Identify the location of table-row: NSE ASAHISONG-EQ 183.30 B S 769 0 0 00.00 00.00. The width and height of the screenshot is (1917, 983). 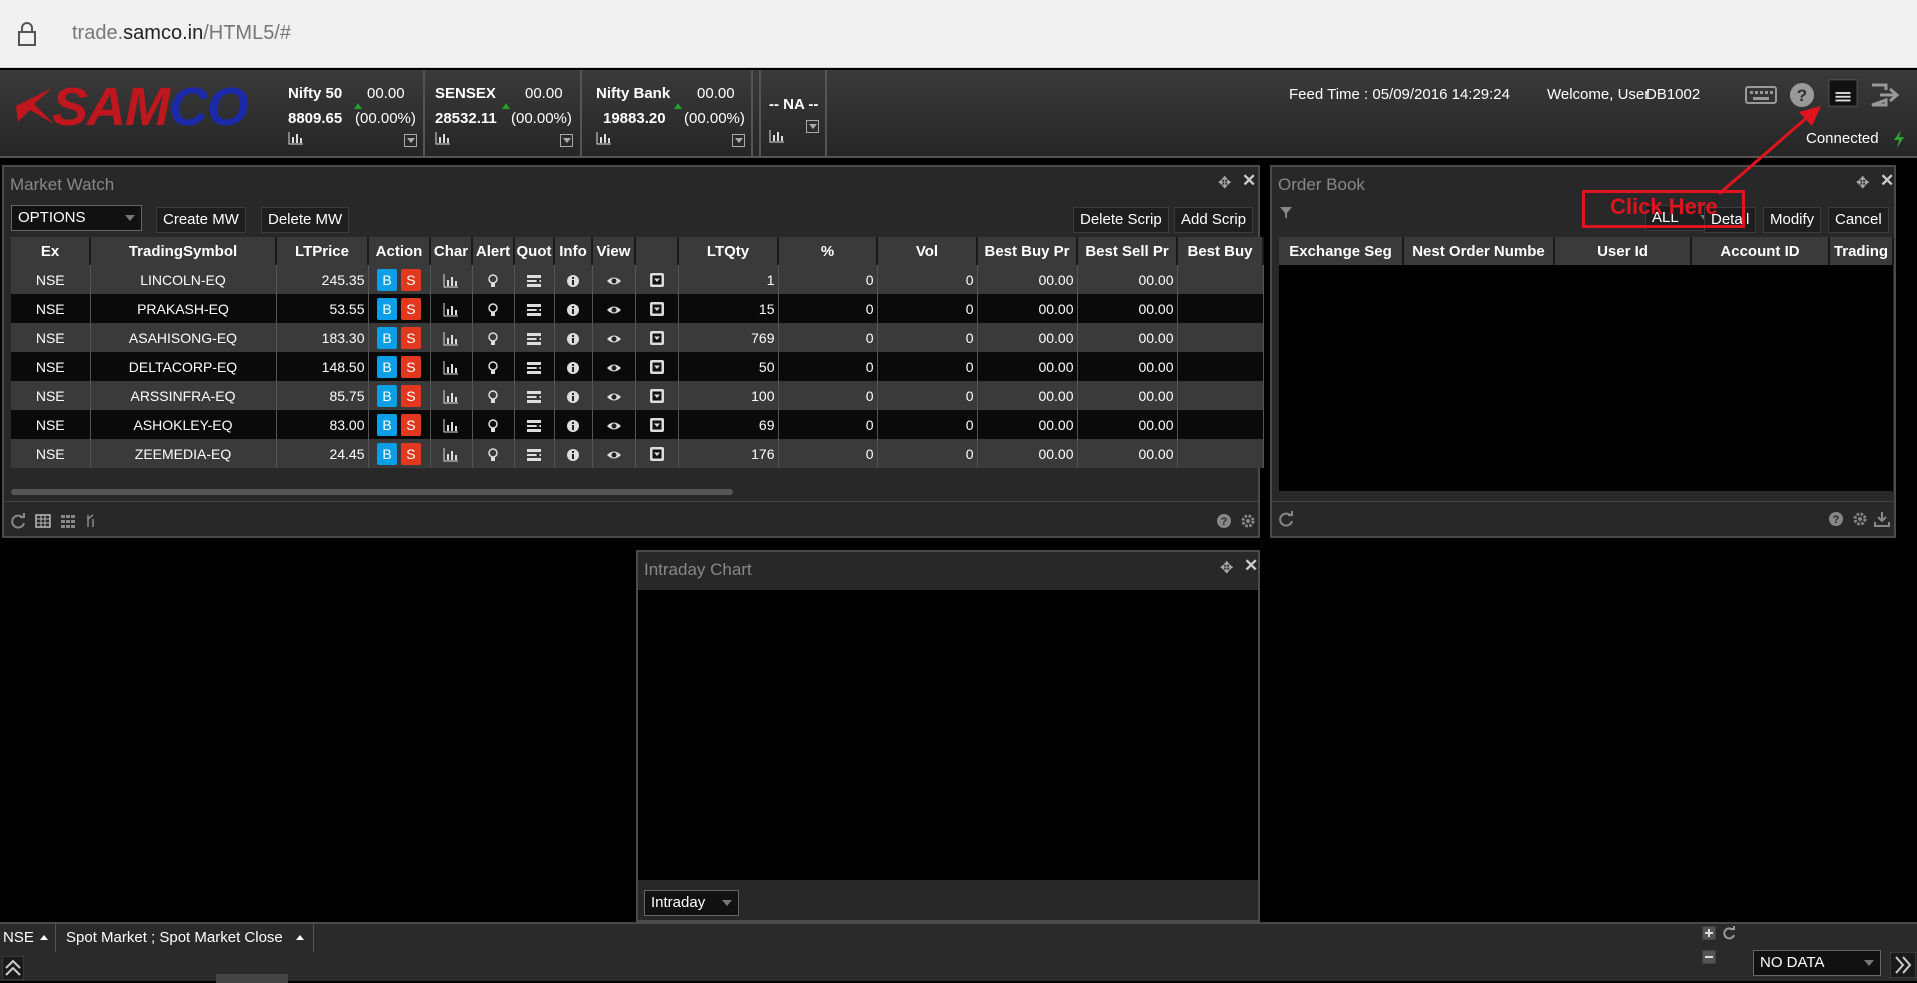
(637, 337).